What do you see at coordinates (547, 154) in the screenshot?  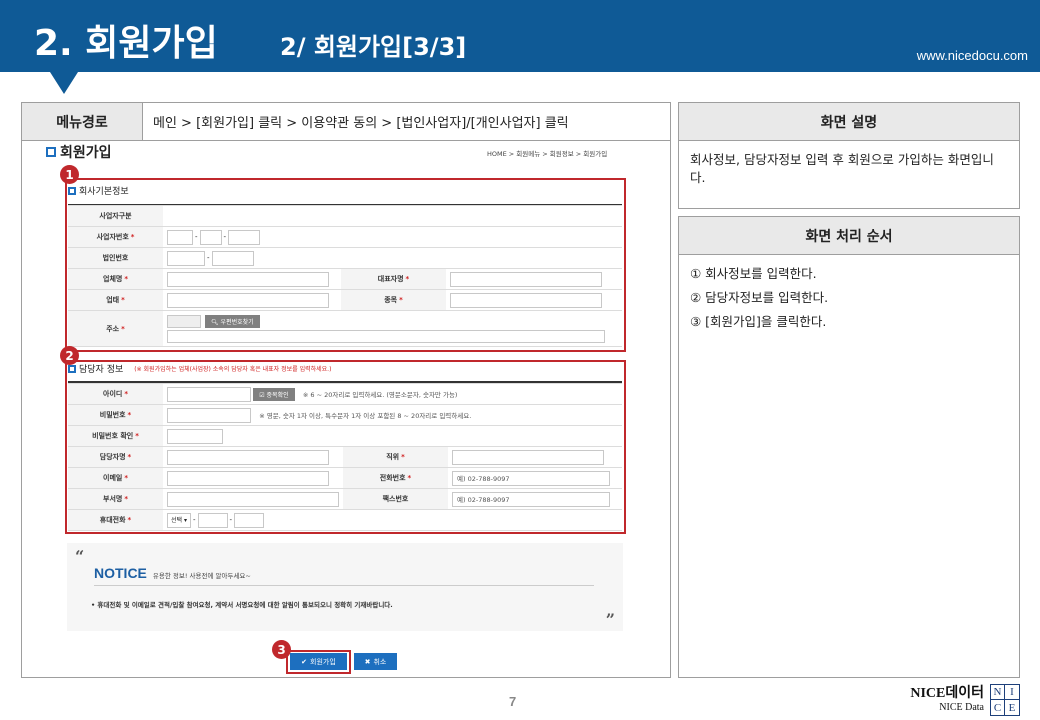 I see `breadcrumb: HOME > 회원메뉴 > 회원정보 > 회원가입` at bounding box center [547, 154].